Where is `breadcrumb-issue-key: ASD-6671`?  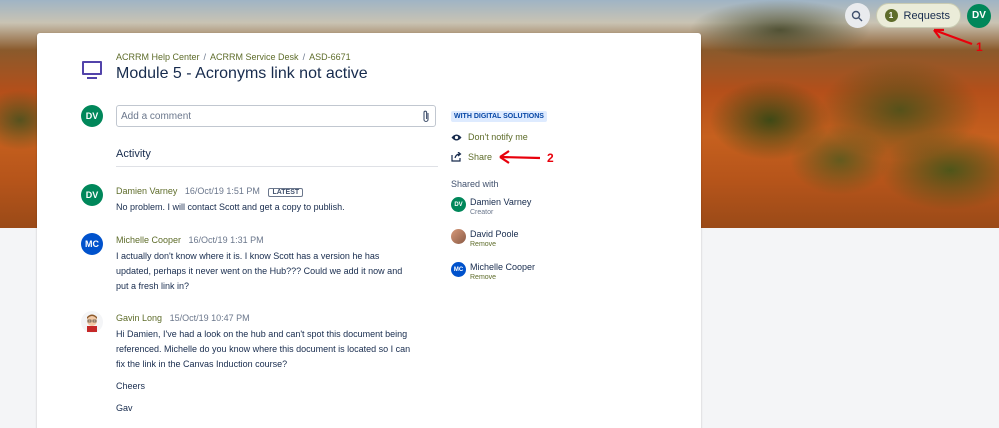 breadcrumb-issue-key: ASD-6671 is located at coordinates (330, 57).